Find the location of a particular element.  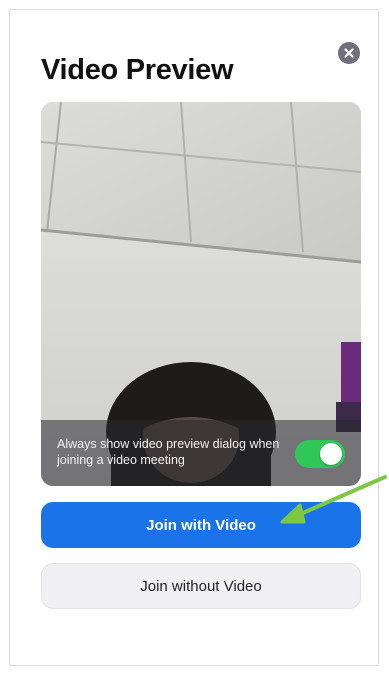

join-without-video-button: Join without Video is located at coordinates (201, 586).